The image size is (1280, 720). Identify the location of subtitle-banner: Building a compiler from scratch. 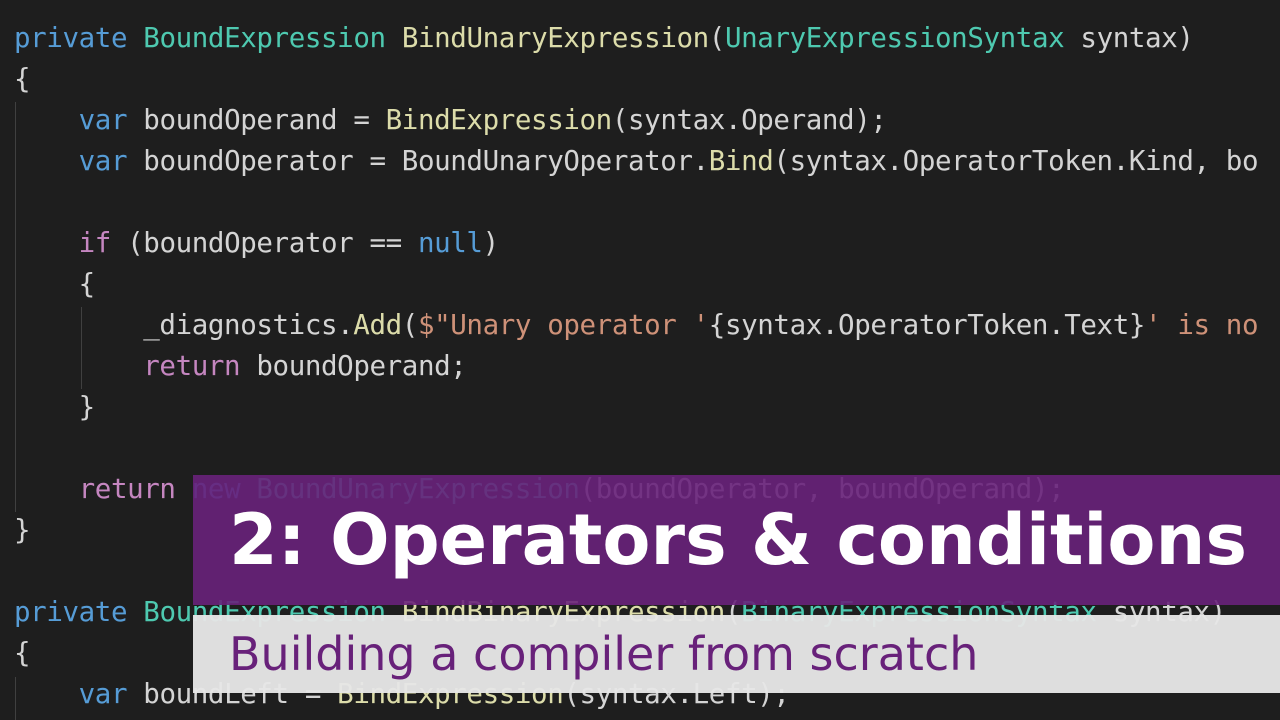
(736, 654).